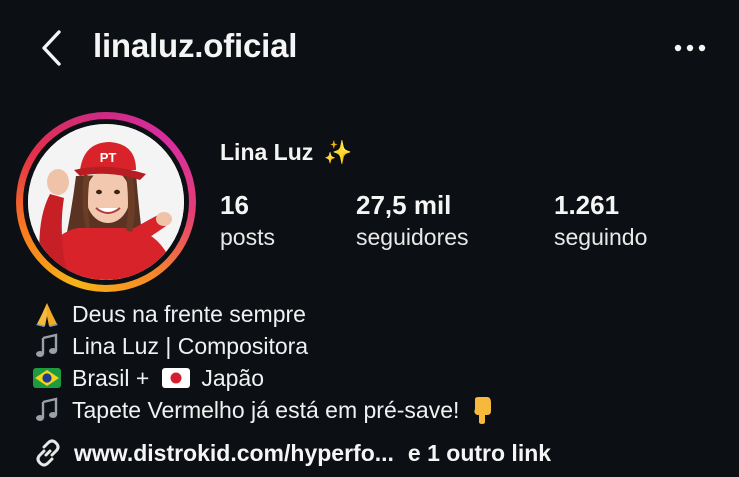 The height and width of the screenshot is (477, 739). I want to click on display-name: Lina Luz ✨, so click(286, 152).